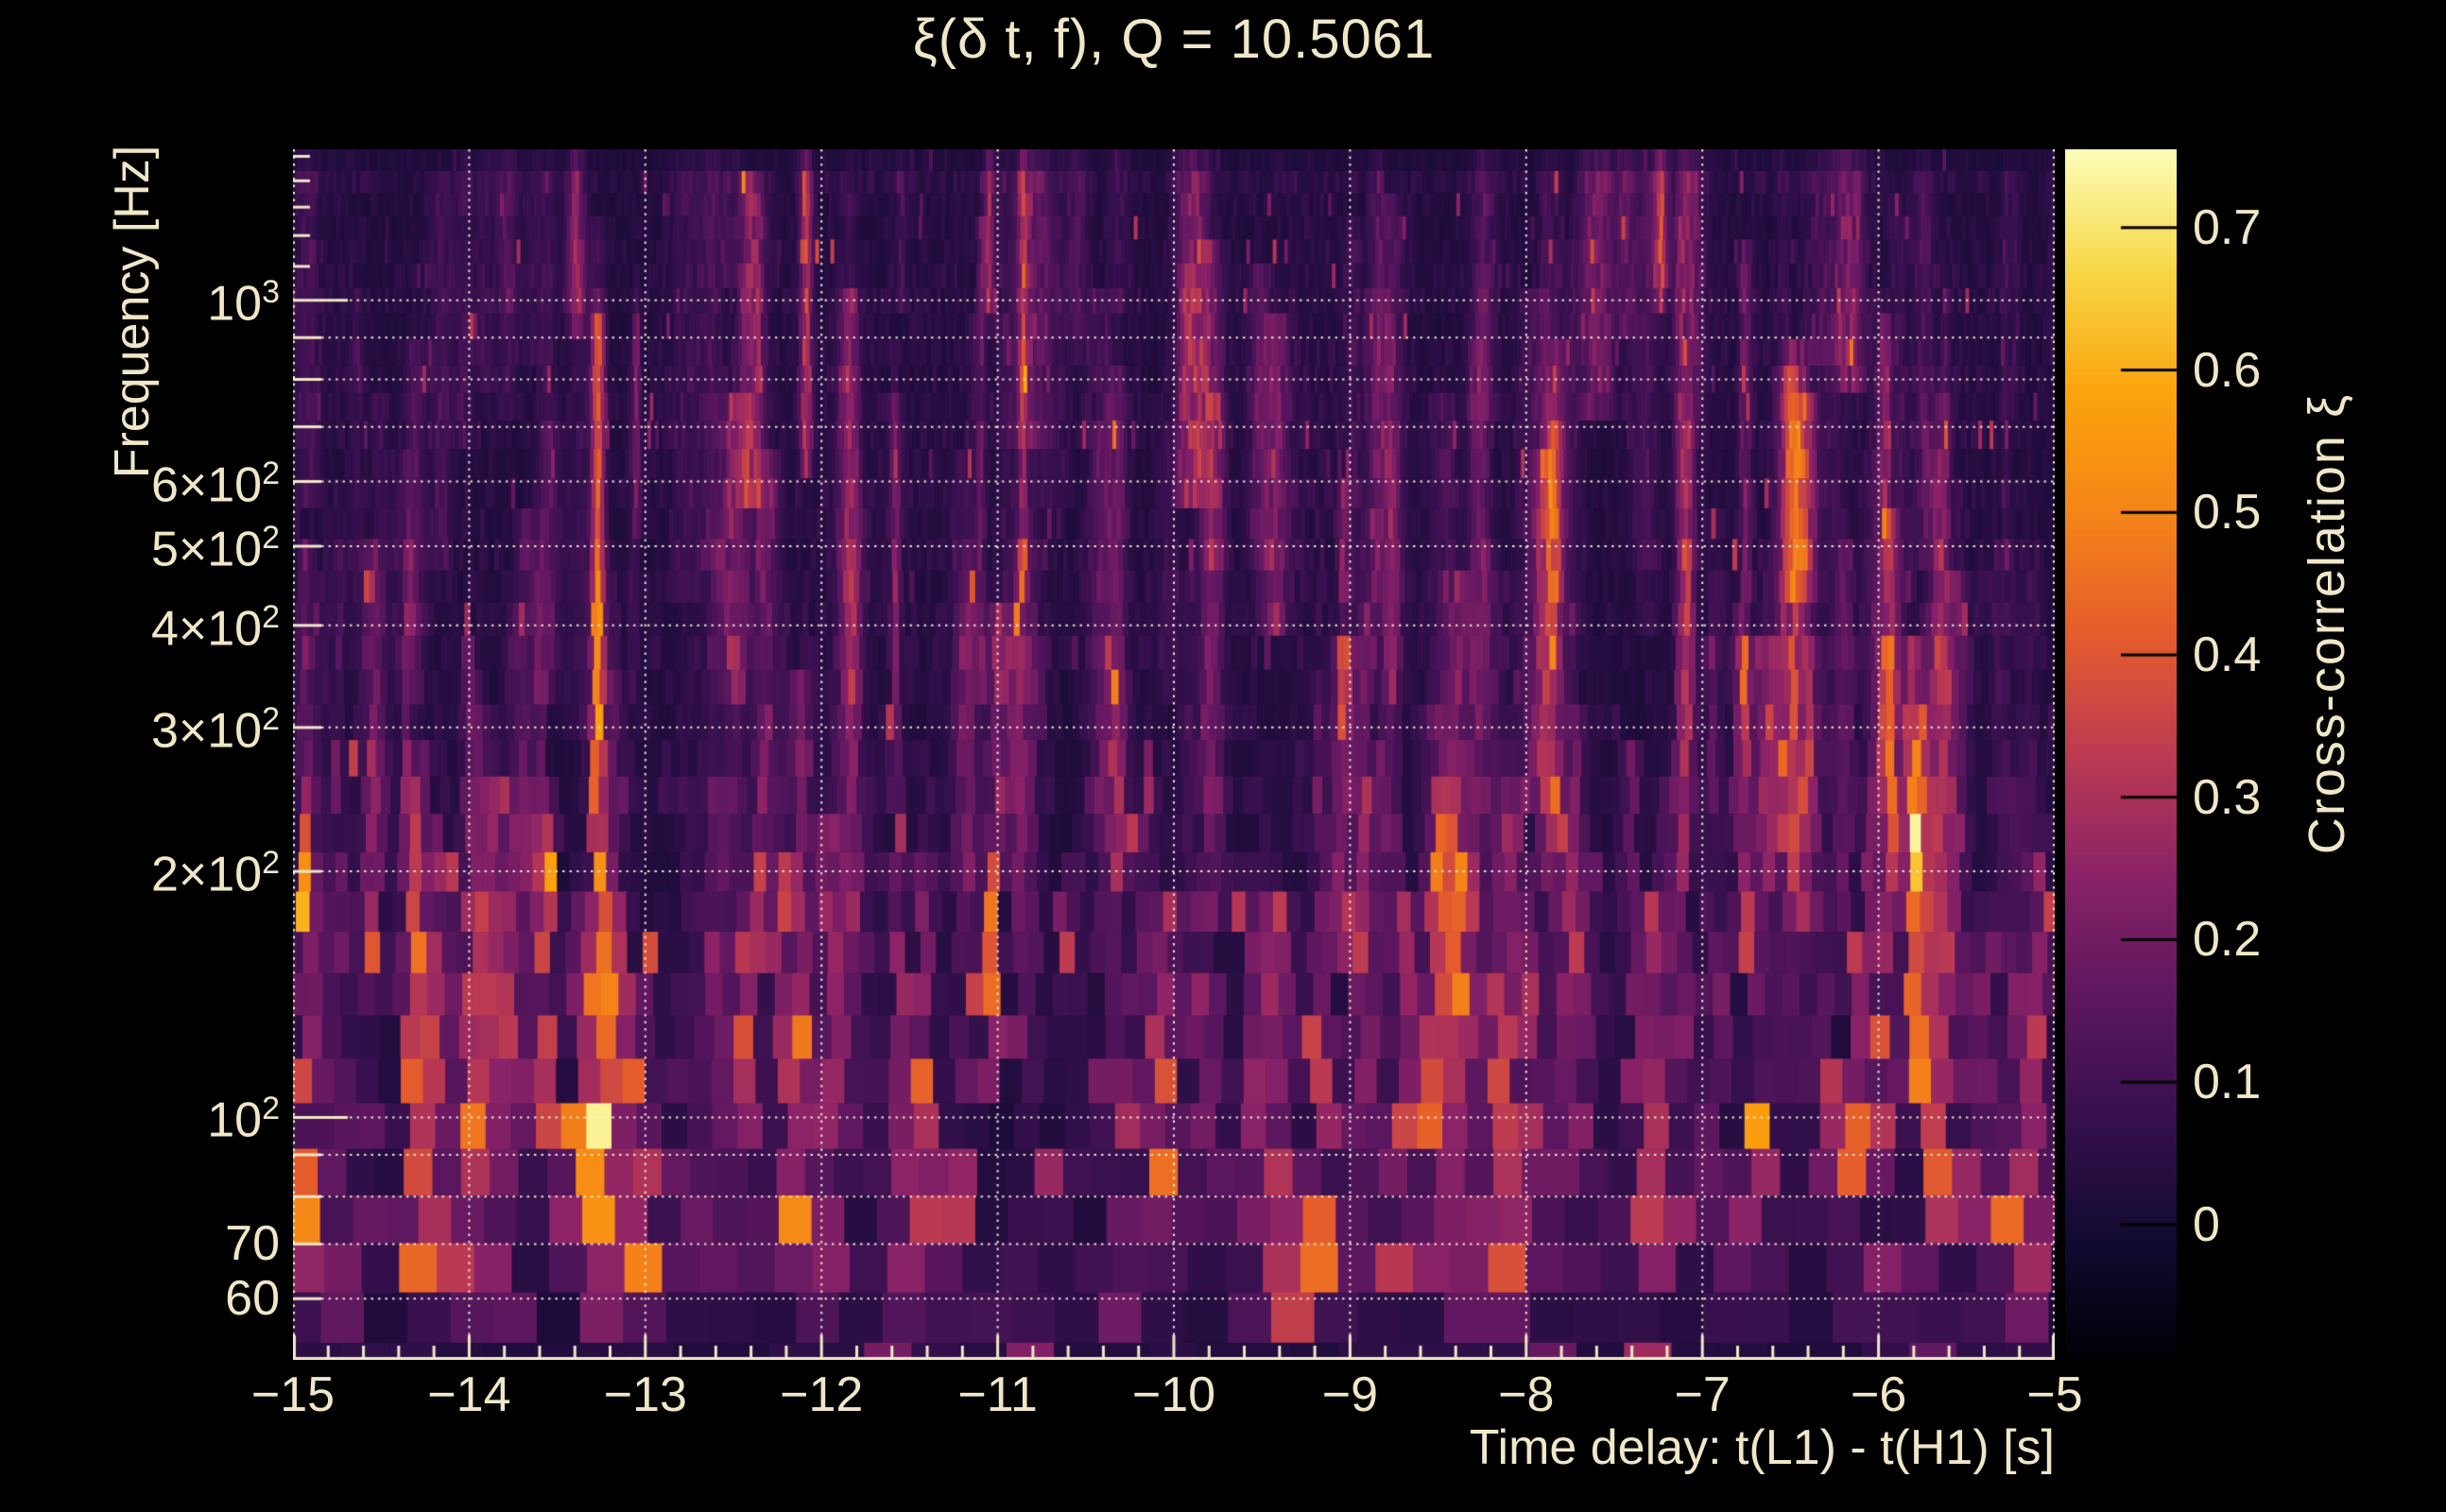  What do you see at coordinates (2227, 513) in the screenshot?
I see `colorbar-tick-label: 0.5` at bounding box center [2227, 513].